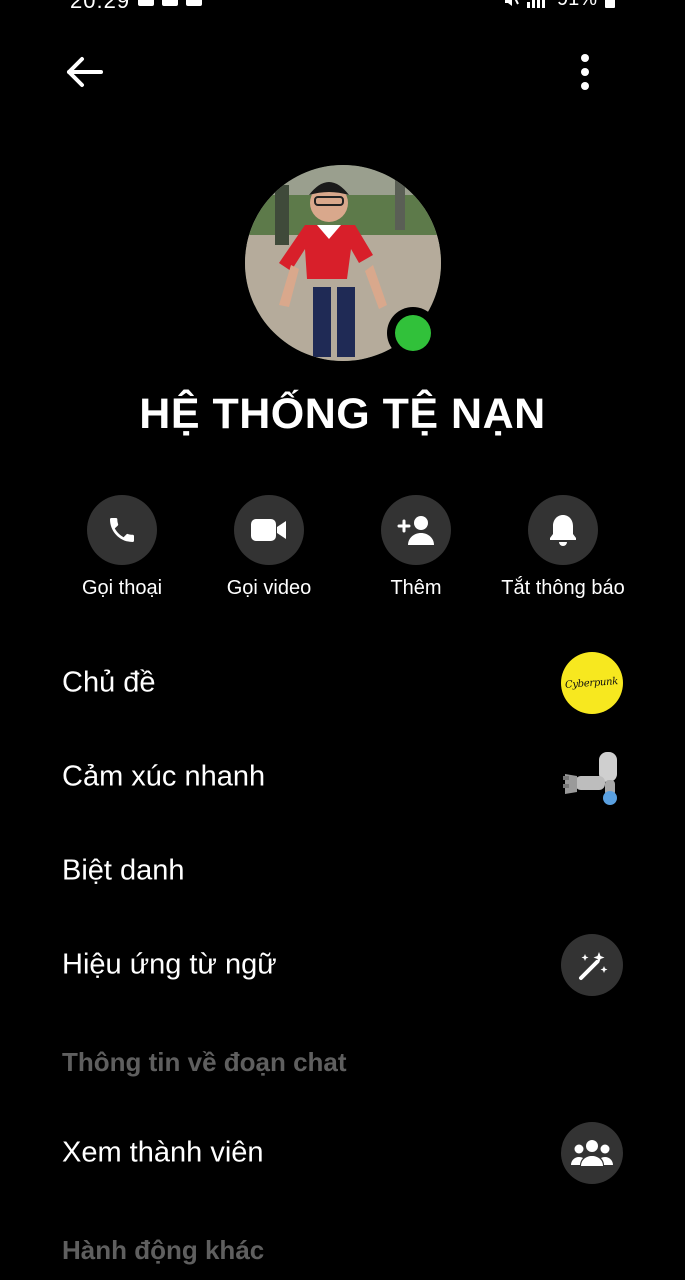  I want to click on status-notification-icons, so click(170, 3).